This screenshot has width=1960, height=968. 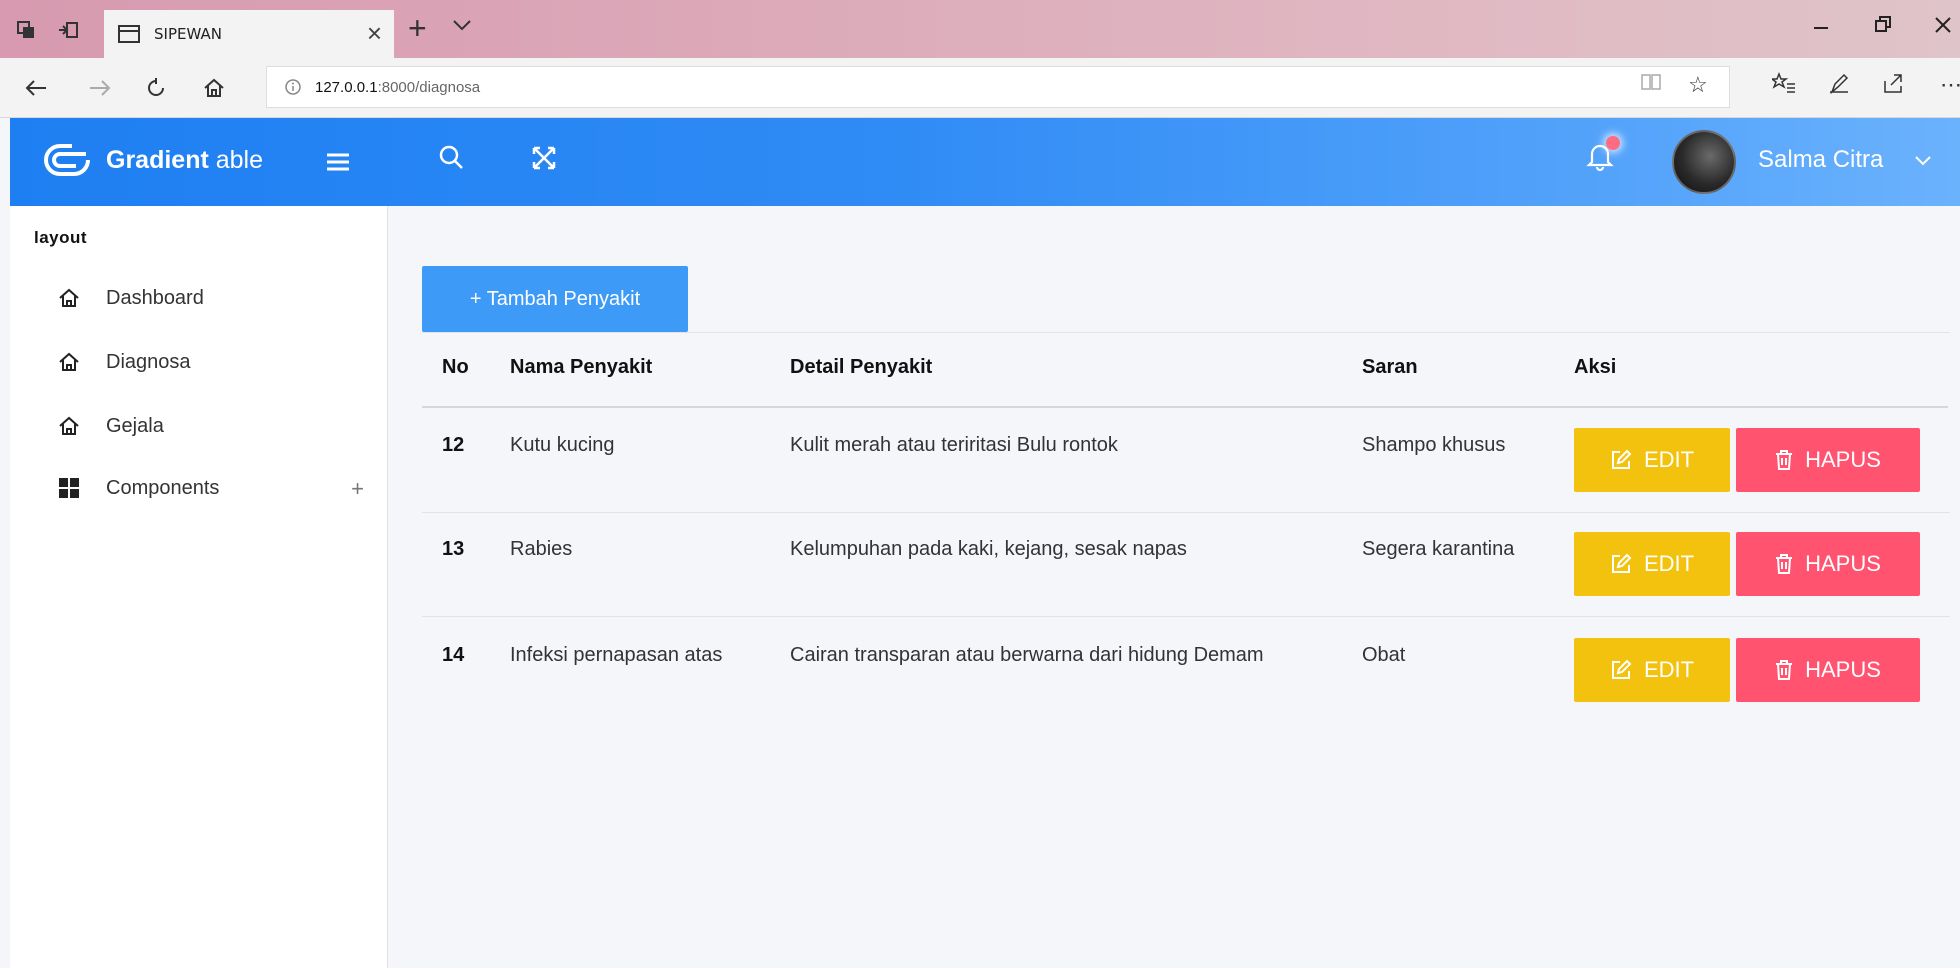 What do you see at coordinates (453, 655) in the screenshot?
I see `cell-no: 14` at bounding box center [453, 655].